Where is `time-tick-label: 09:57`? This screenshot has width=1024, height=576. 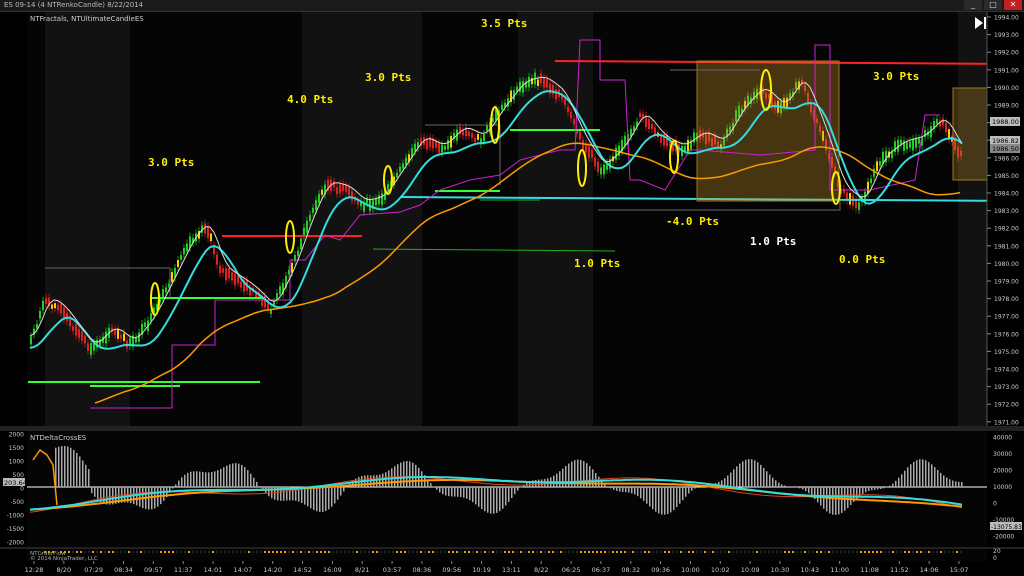
time-tick-label: 09:57 is located at coordinates (153, 570).